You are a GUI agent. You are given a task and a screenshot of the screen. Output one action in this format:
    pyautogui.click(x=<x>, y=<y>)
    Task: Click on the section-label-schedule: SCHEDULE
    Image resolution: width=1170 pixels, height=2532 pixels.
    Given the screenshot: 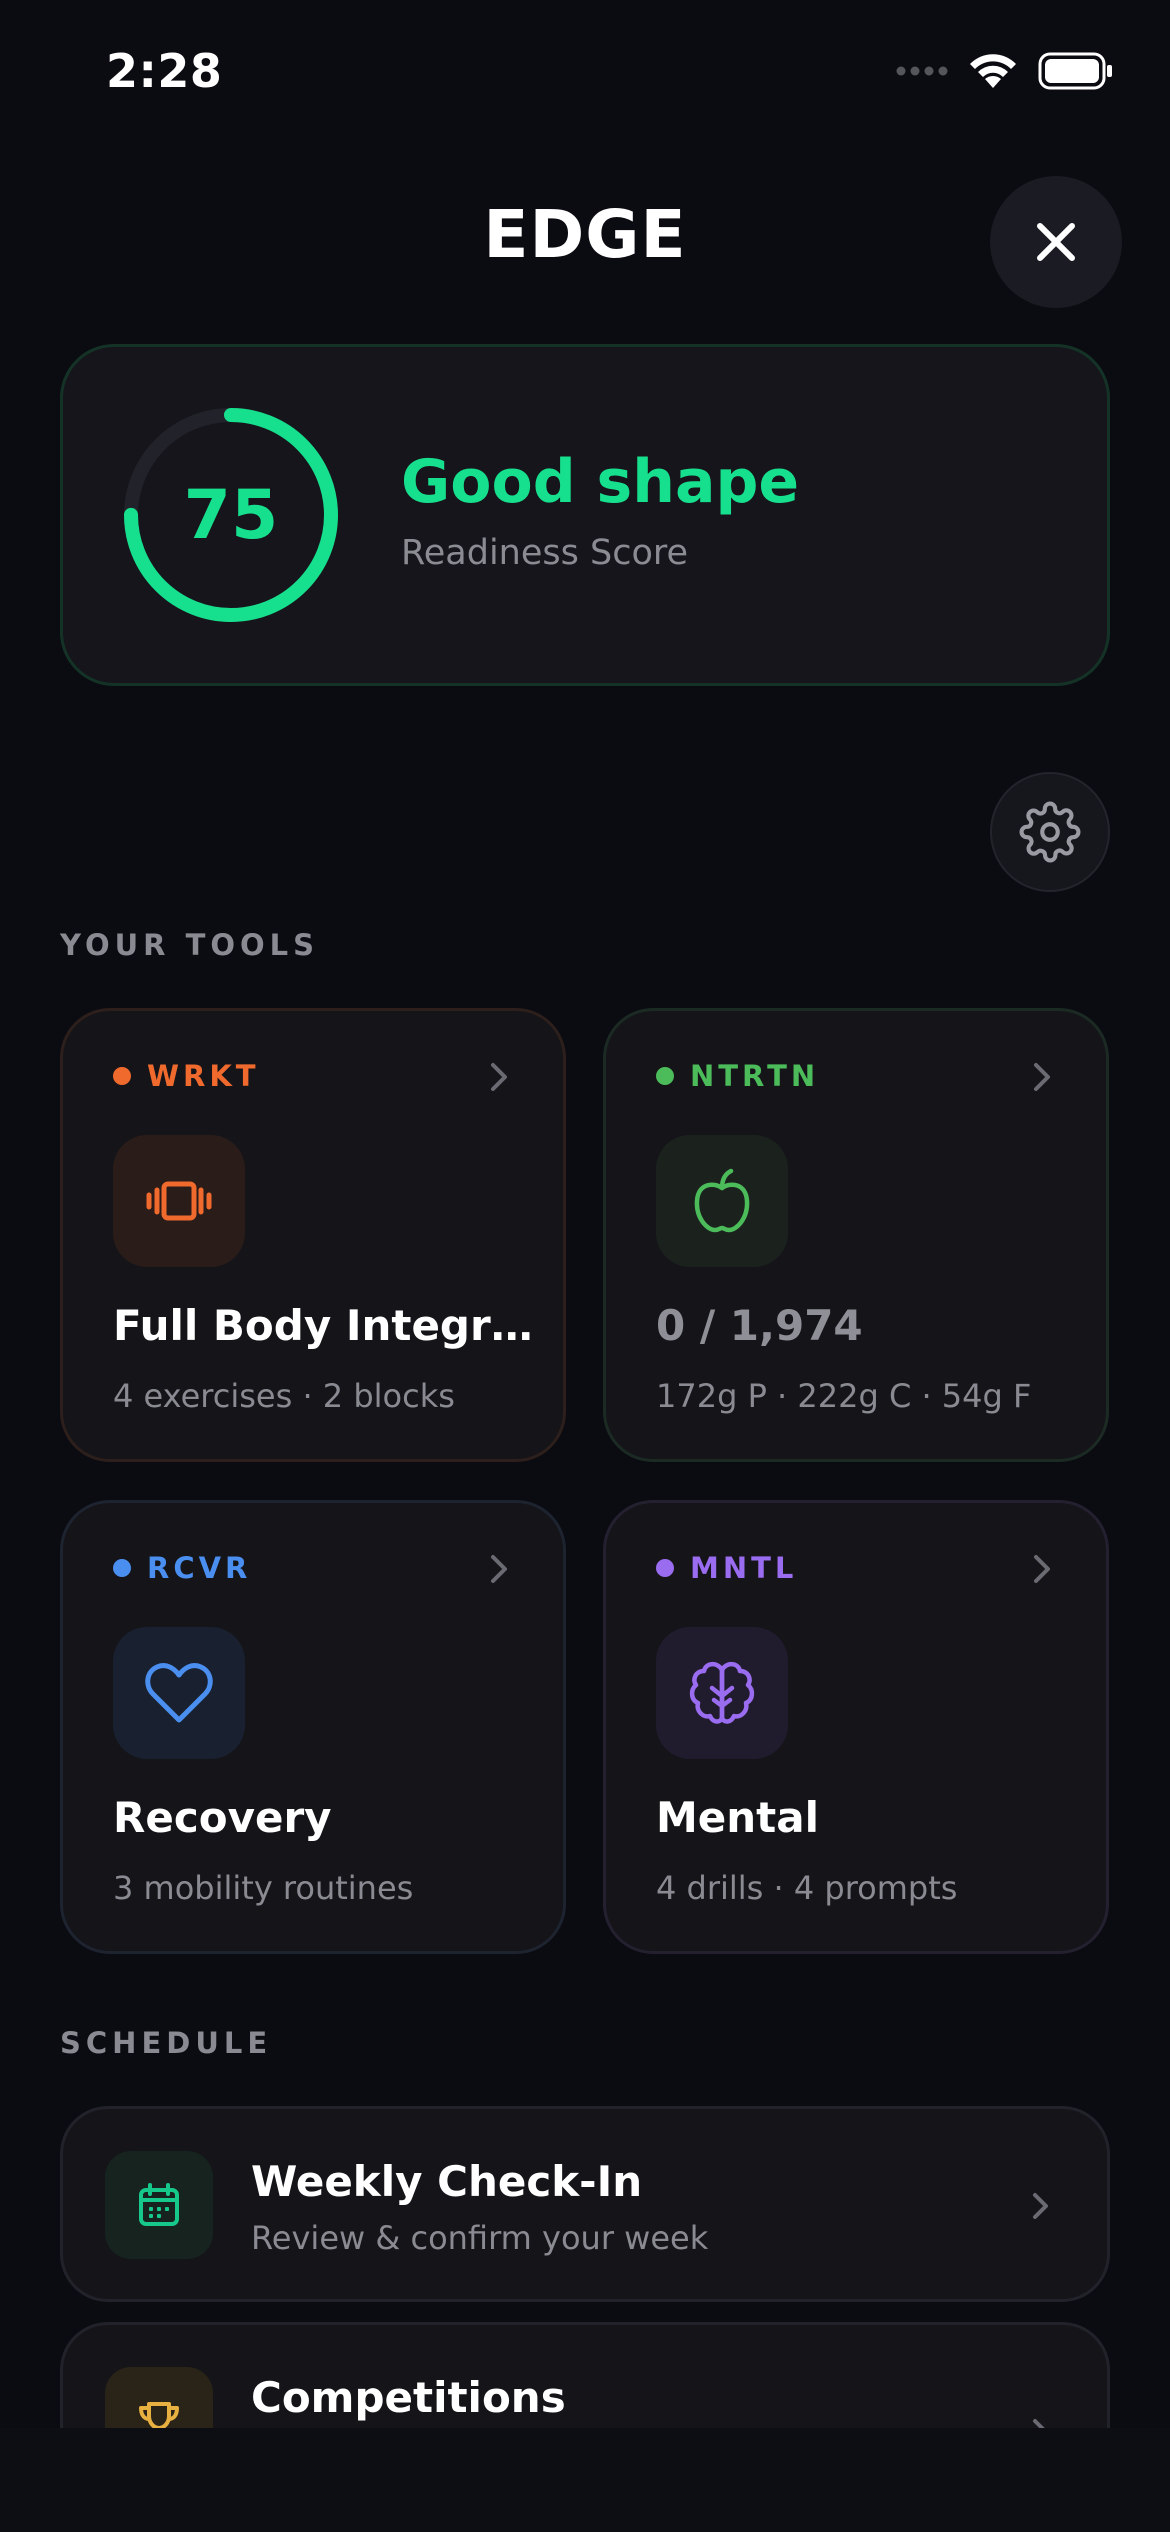 What is the action you would take?
    pyautogui.click(x=166, y=2043)
    